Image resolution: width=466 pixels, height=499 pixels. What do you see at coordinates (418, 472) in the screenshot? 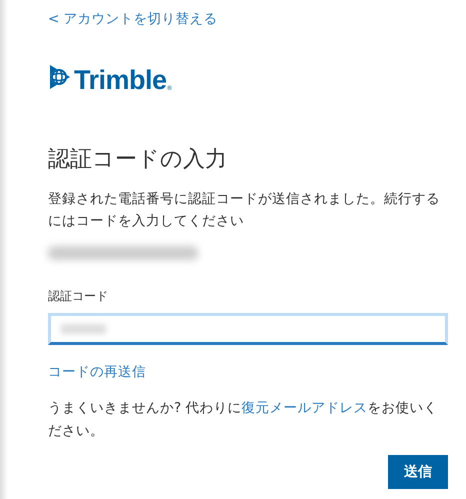
I see `submit-button: 送信` at bounding box center [418, 472].